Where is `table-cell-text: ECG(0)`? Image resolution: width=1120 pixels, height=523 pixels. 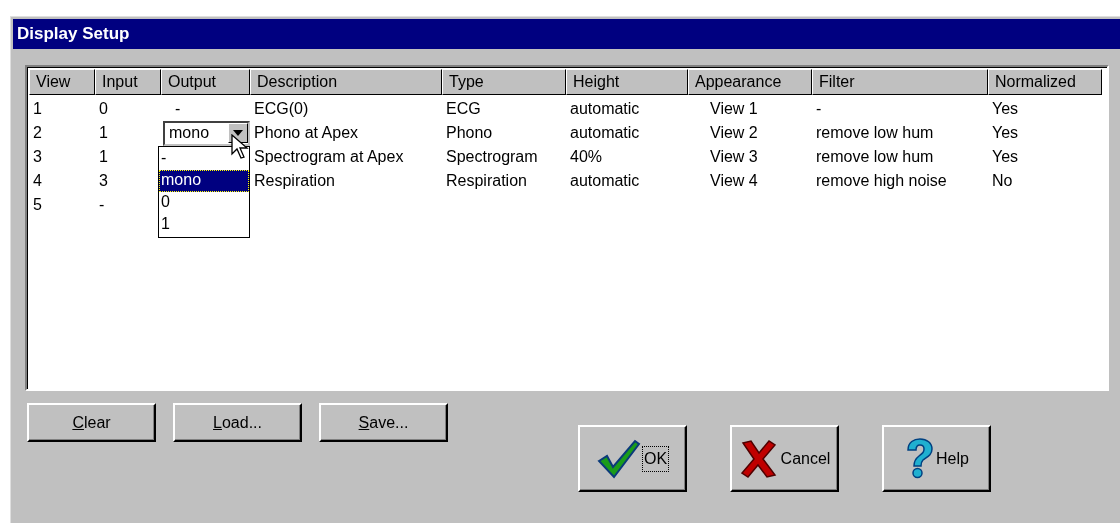
table-cell-text: ECG(0) is located at coordinates (281, 109).